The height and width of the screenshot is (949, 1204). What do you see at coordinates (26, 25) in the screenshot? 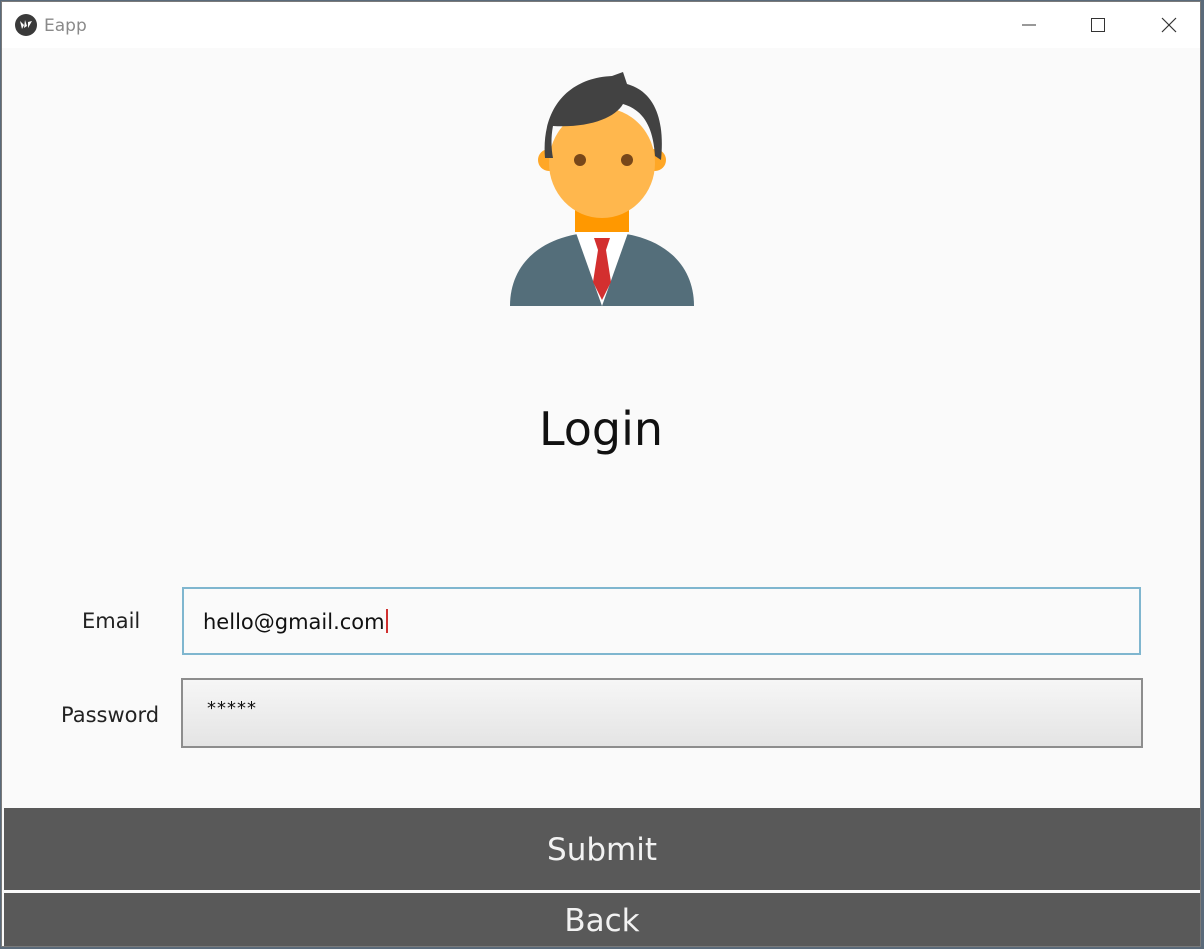
I see `kivy-logo-icon` at bounding box center [26, 25].